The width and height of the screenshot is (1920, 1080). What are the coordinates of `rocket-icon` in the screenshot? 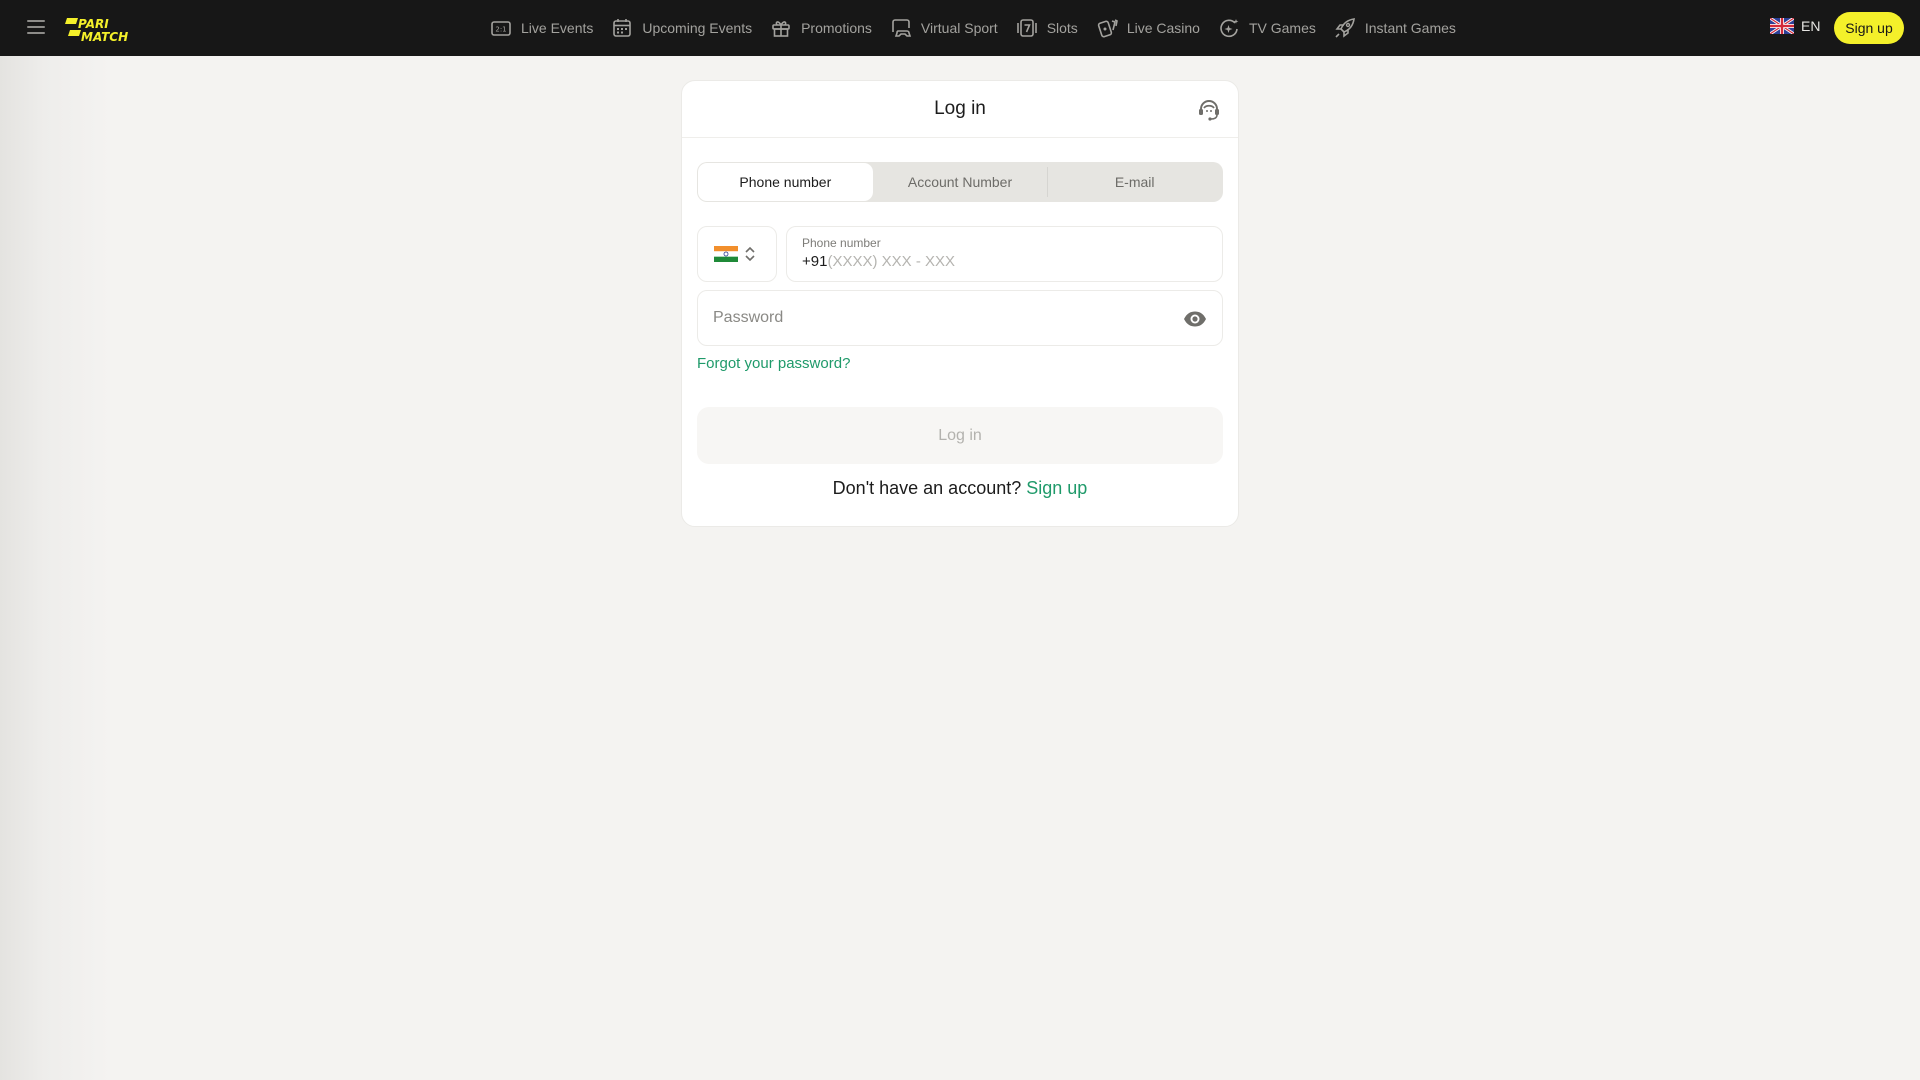 It's located at (1345, 28).